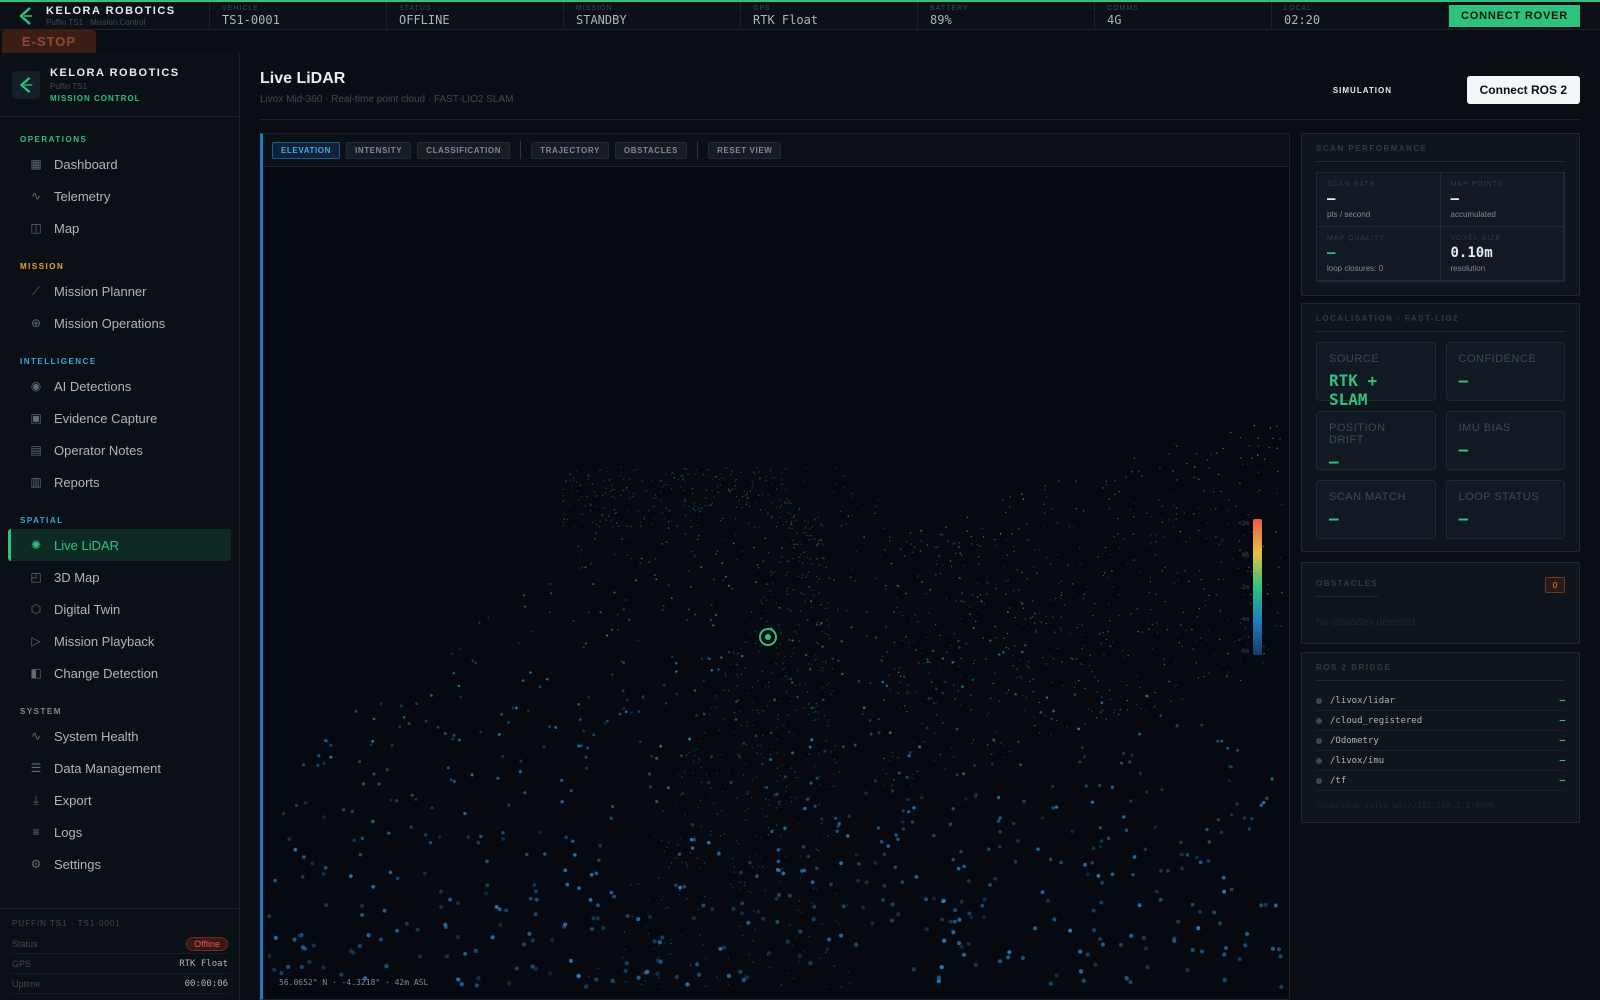  What do you see at coordinates (119, 450) in the screenshot?
I see `sidebar-item-operator-notes: ▤ Operator Notes` at bounding box center [119, 450].